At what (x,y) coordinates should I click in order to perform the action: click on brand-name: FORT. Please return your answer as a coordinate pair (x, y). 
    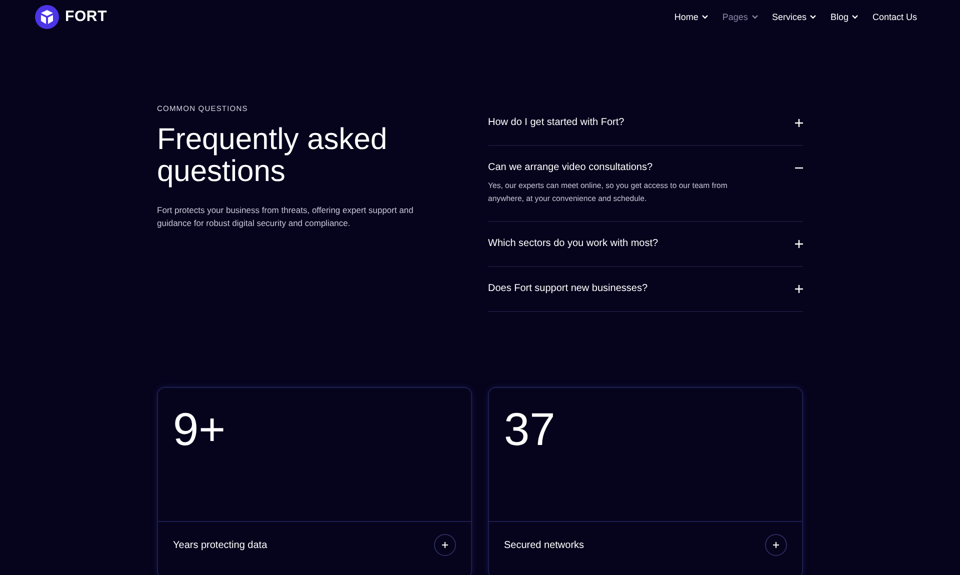
    Looking at the image, I should click on (86, 16).